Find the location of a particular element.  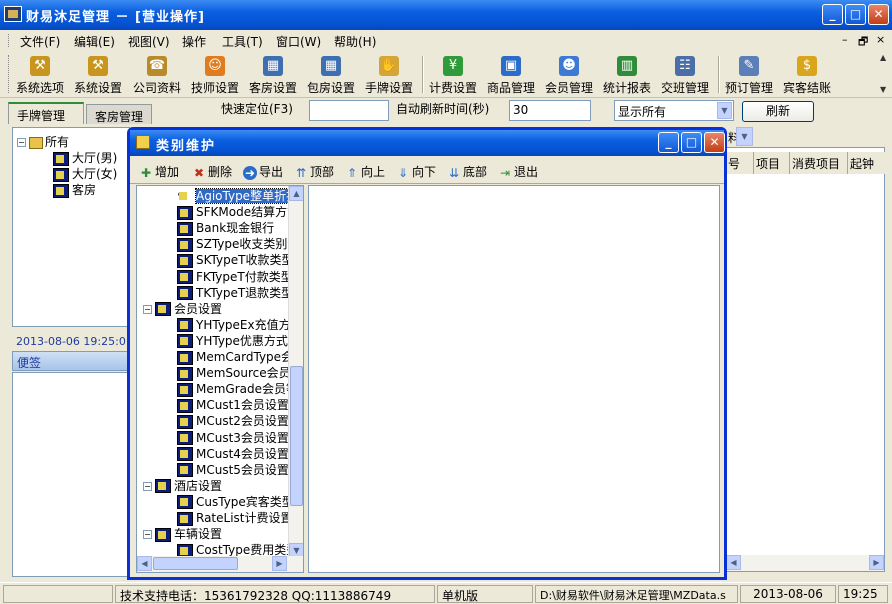

menu-edit: 编辑(E) is located at coordinates (94, 41).